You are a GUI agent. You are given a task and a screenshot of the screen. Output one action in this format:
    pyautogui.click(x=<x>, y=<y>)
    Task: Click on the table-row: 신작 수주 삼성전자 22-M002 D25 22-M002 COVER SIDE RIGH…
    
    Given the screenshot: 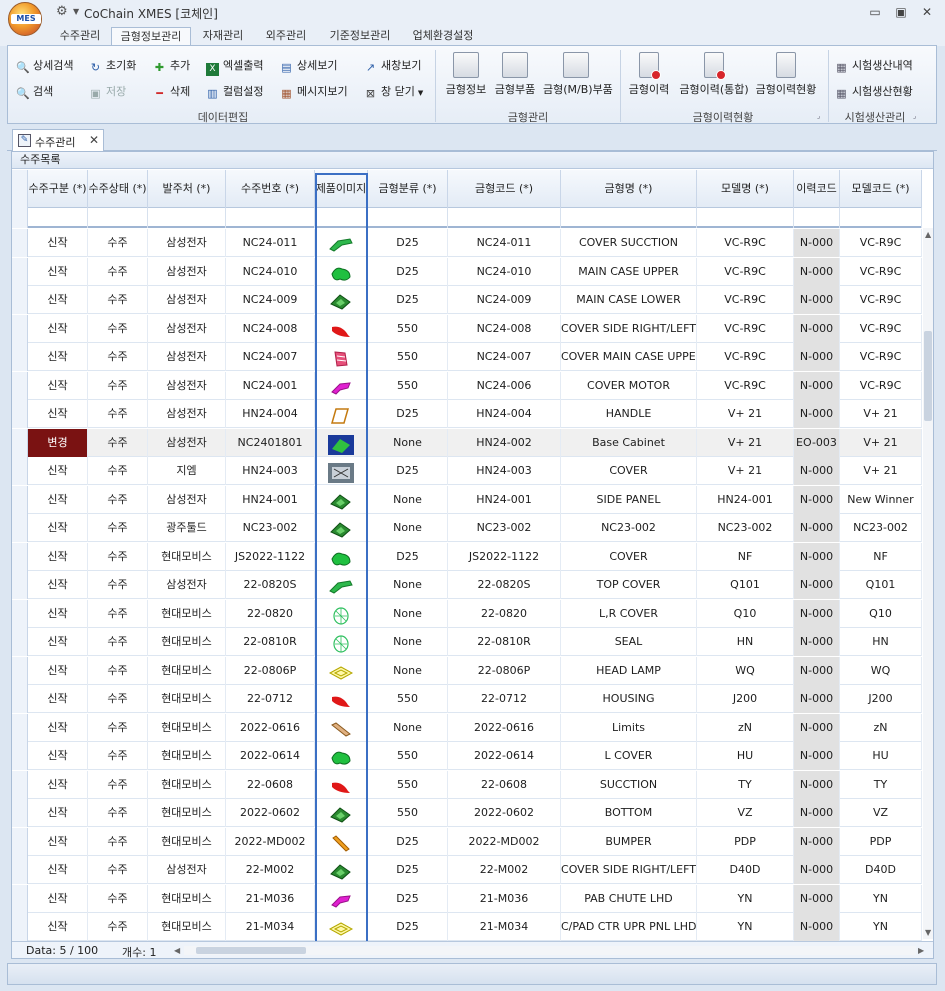 What is the action you would take?
    pyautogui.click(x=467, y=870)
    